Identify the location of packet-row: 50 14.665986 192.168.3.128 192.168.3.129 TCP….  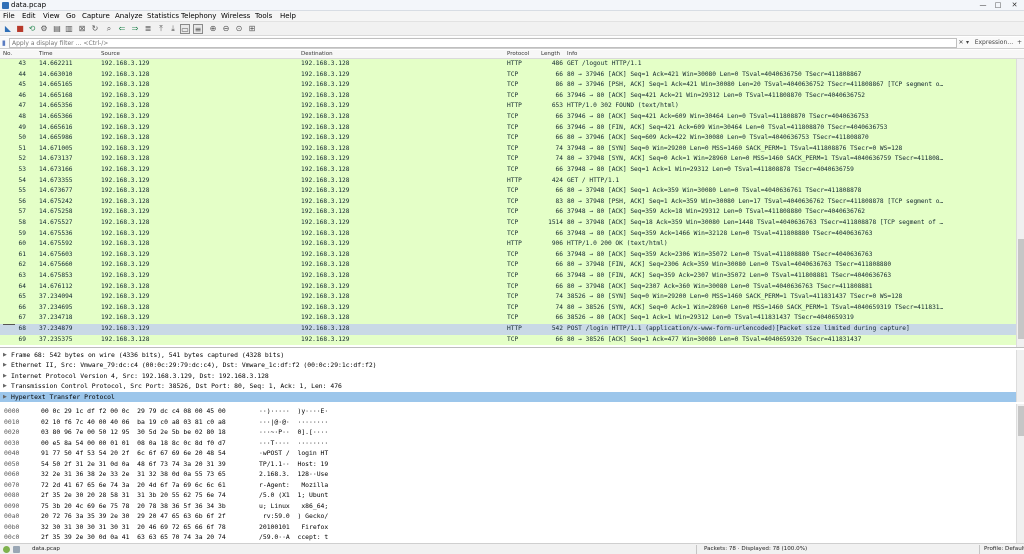
(508, 138).